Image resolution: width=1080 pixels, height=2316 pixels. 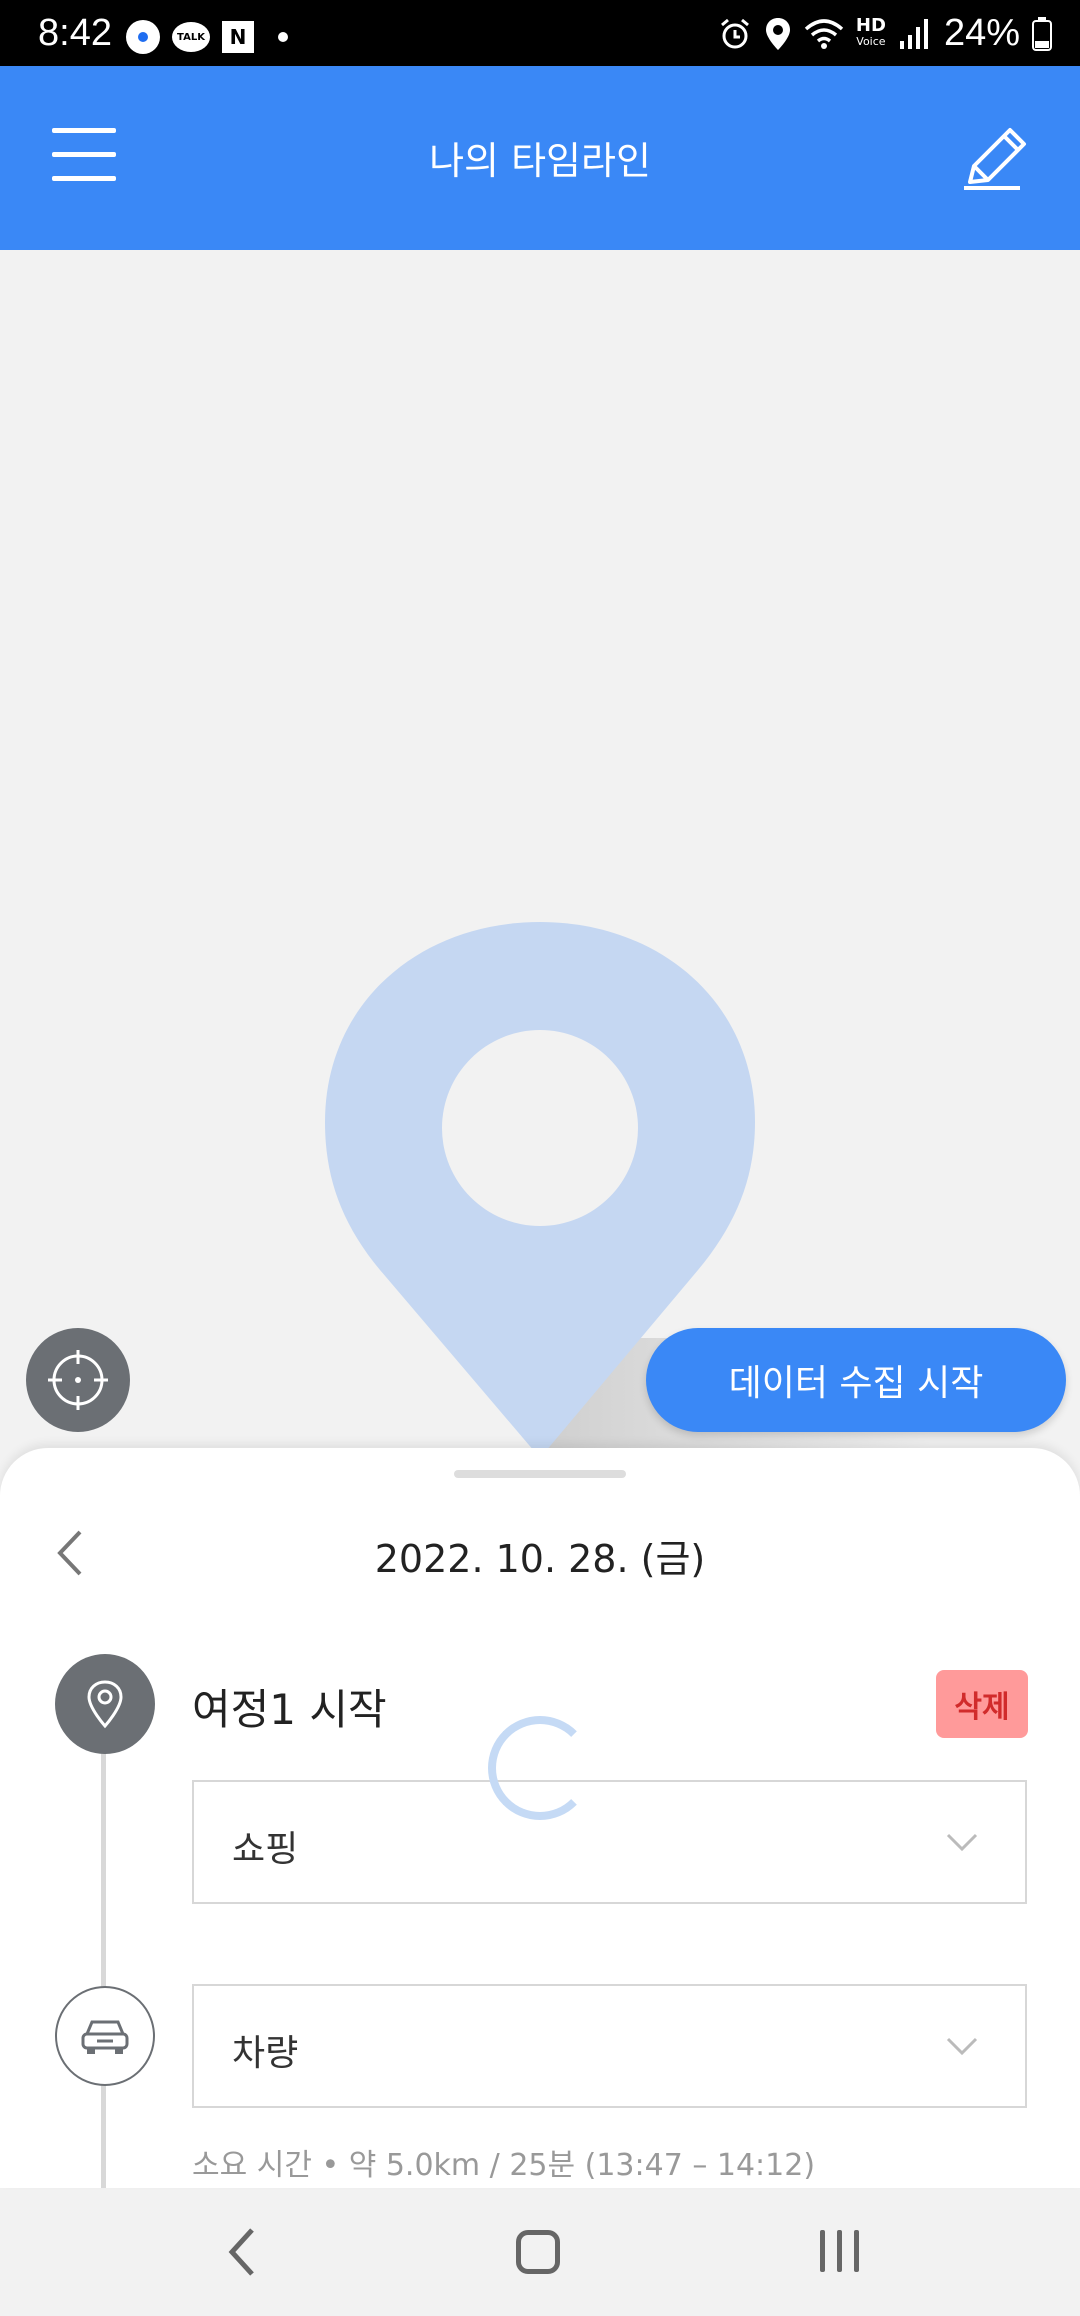 I want to click on battery-icon, so click(x=1042, y=33).